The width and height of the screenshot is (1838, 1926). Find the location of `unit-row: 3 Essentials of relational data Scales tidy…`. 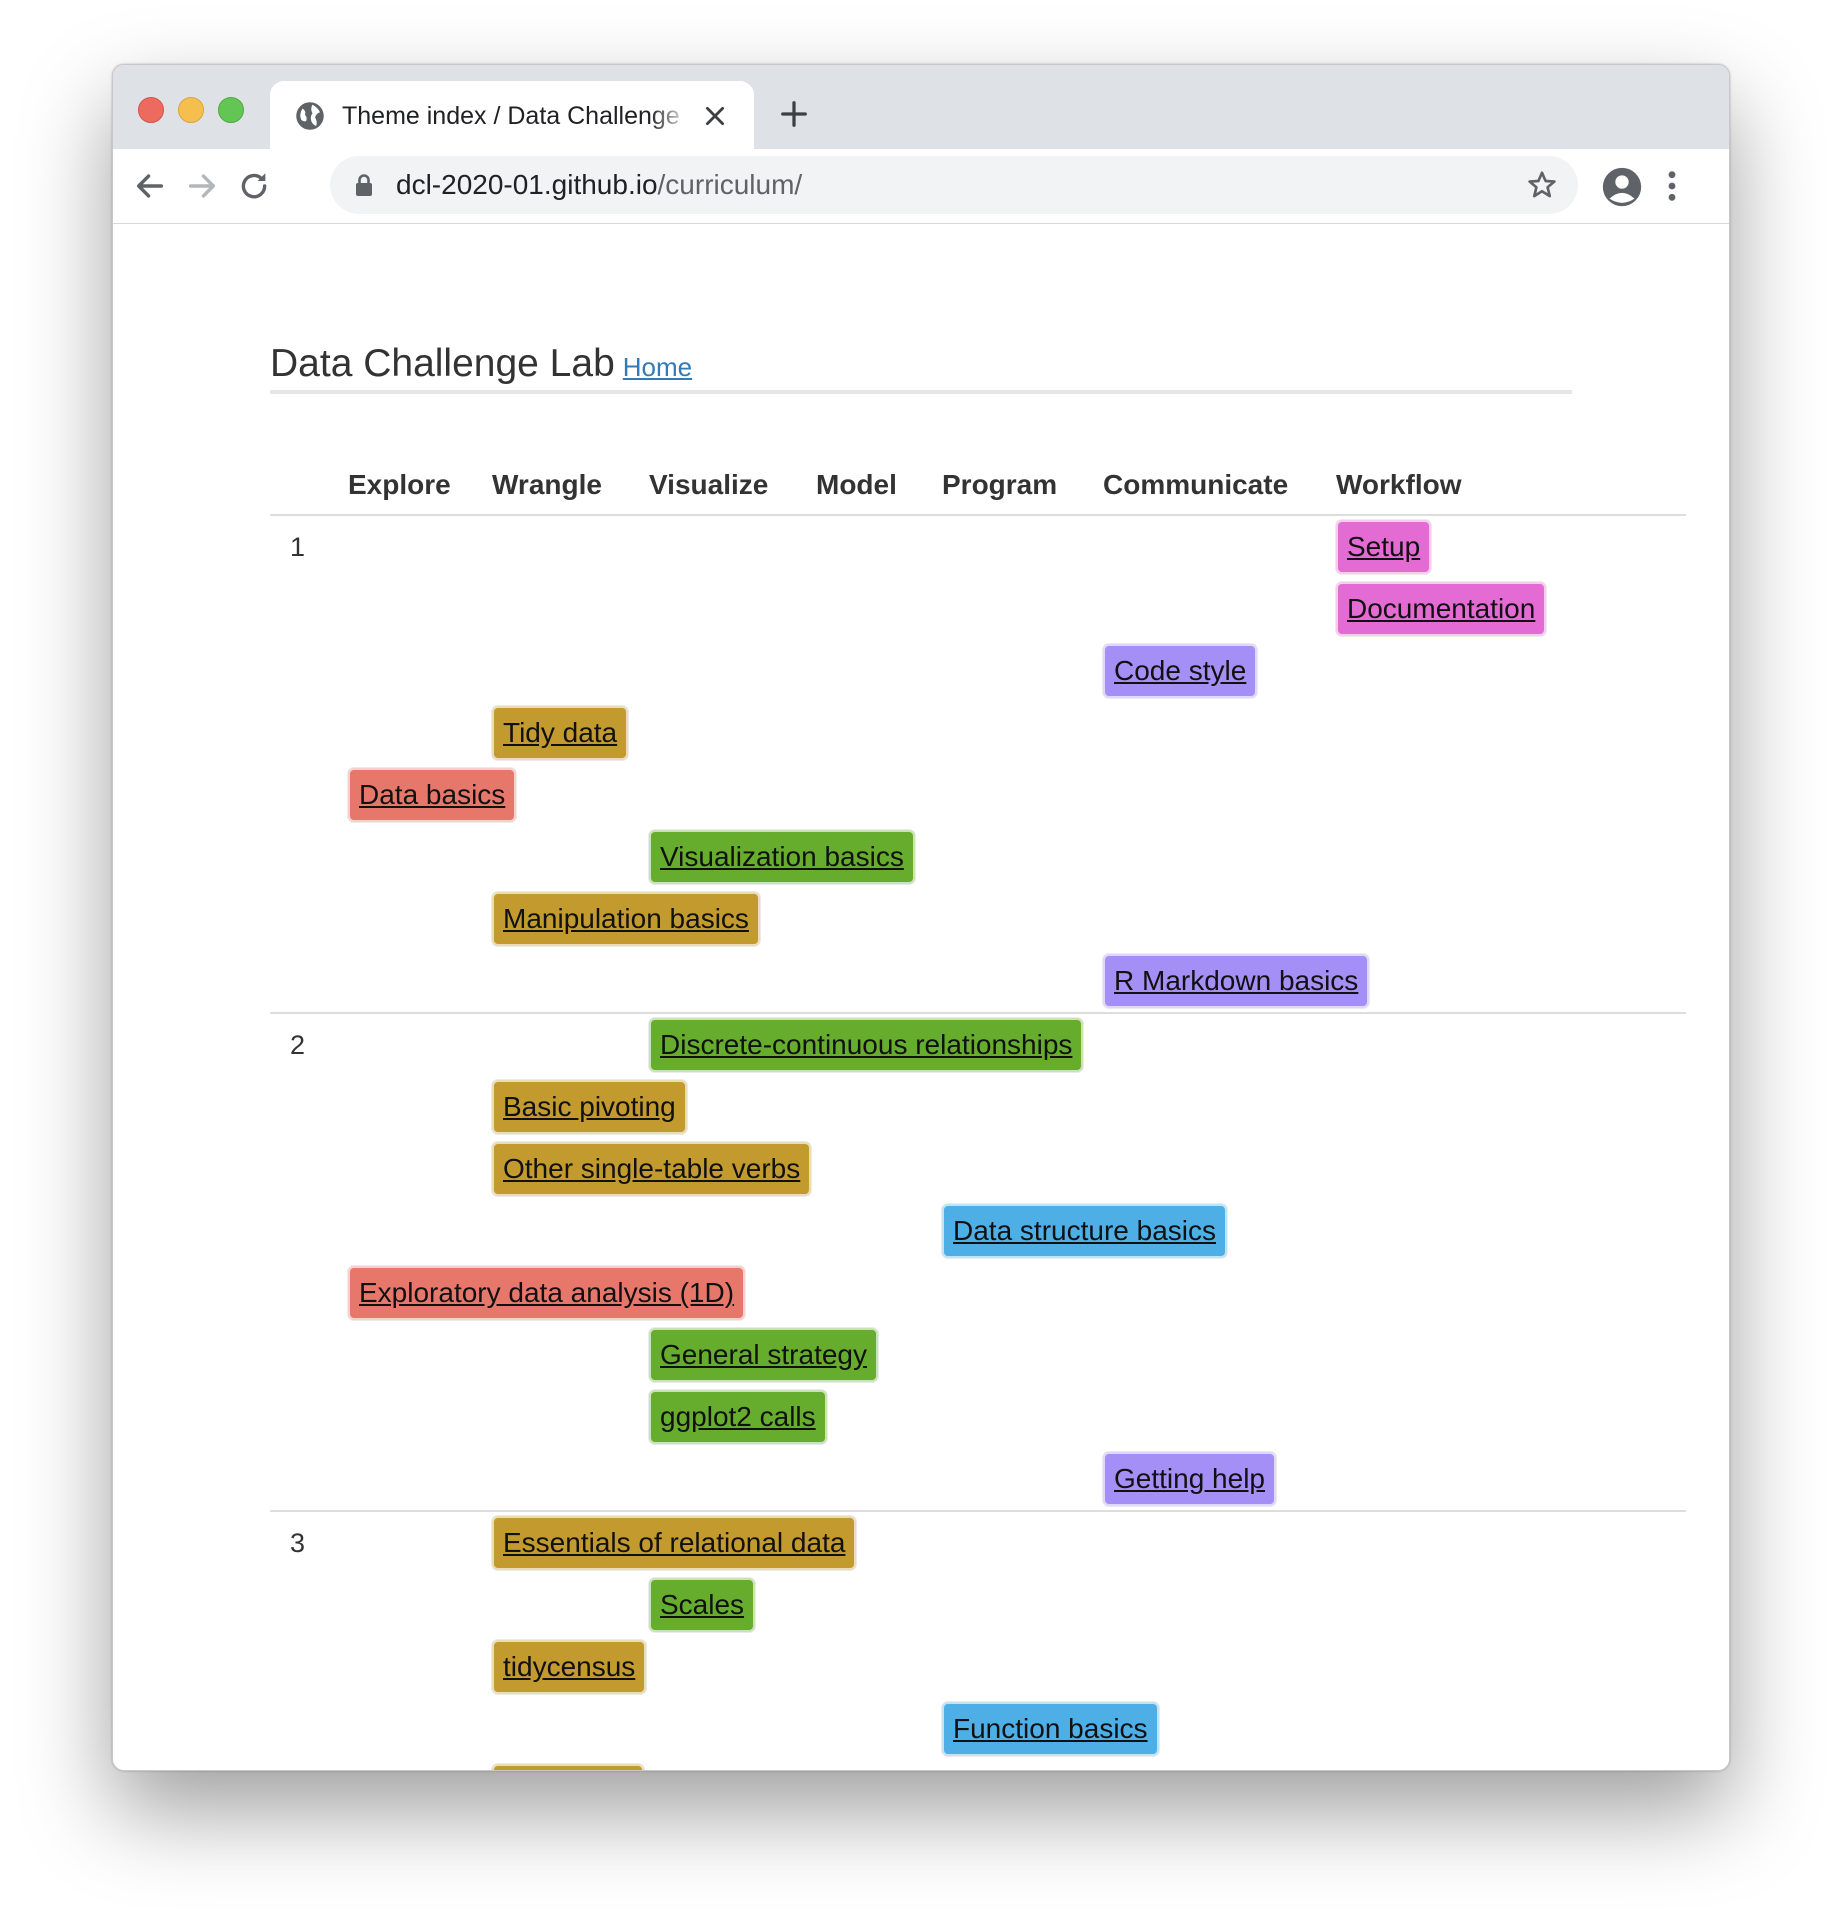

unit-row: 3 Essentials of relational data Scales tidy… is located at coordinates (978, 1640).